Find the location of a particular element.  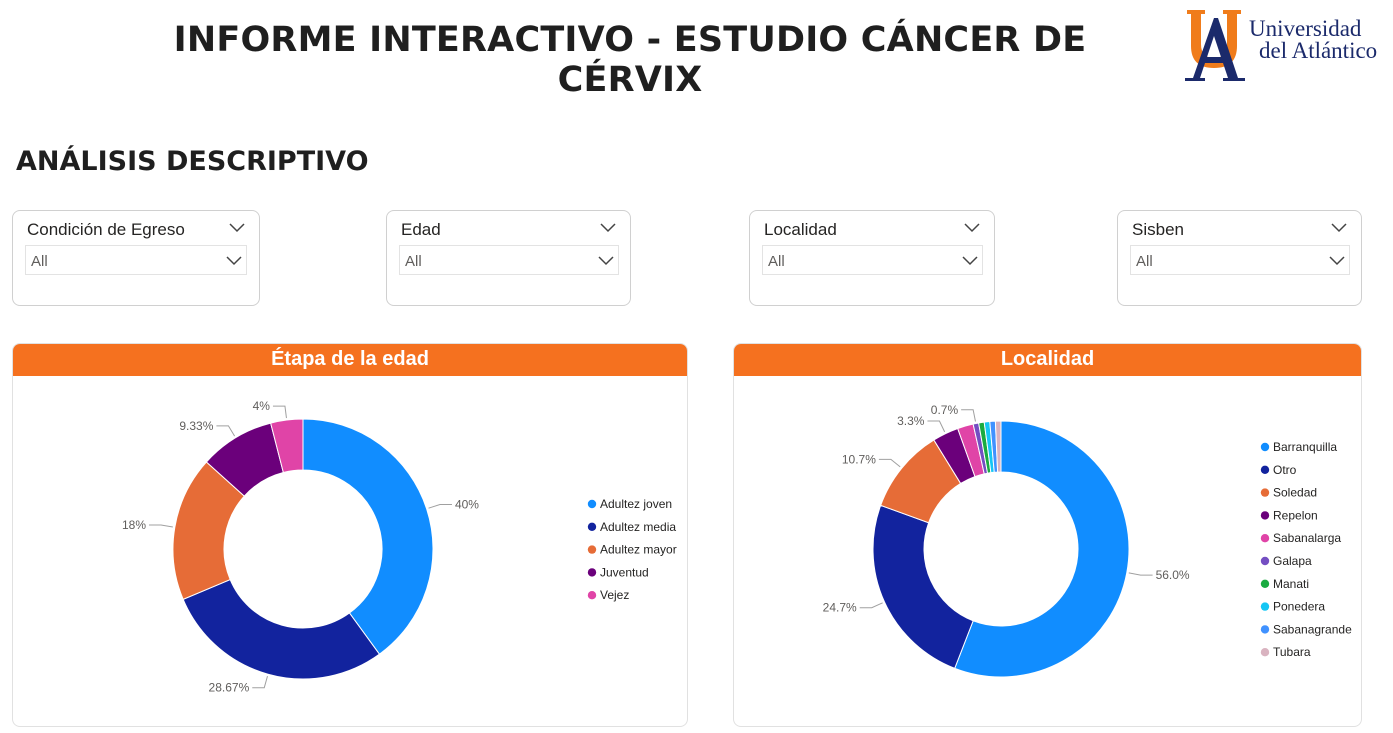

data-label-barranquilla: 56.0% is located at coordinates (1173, 575).